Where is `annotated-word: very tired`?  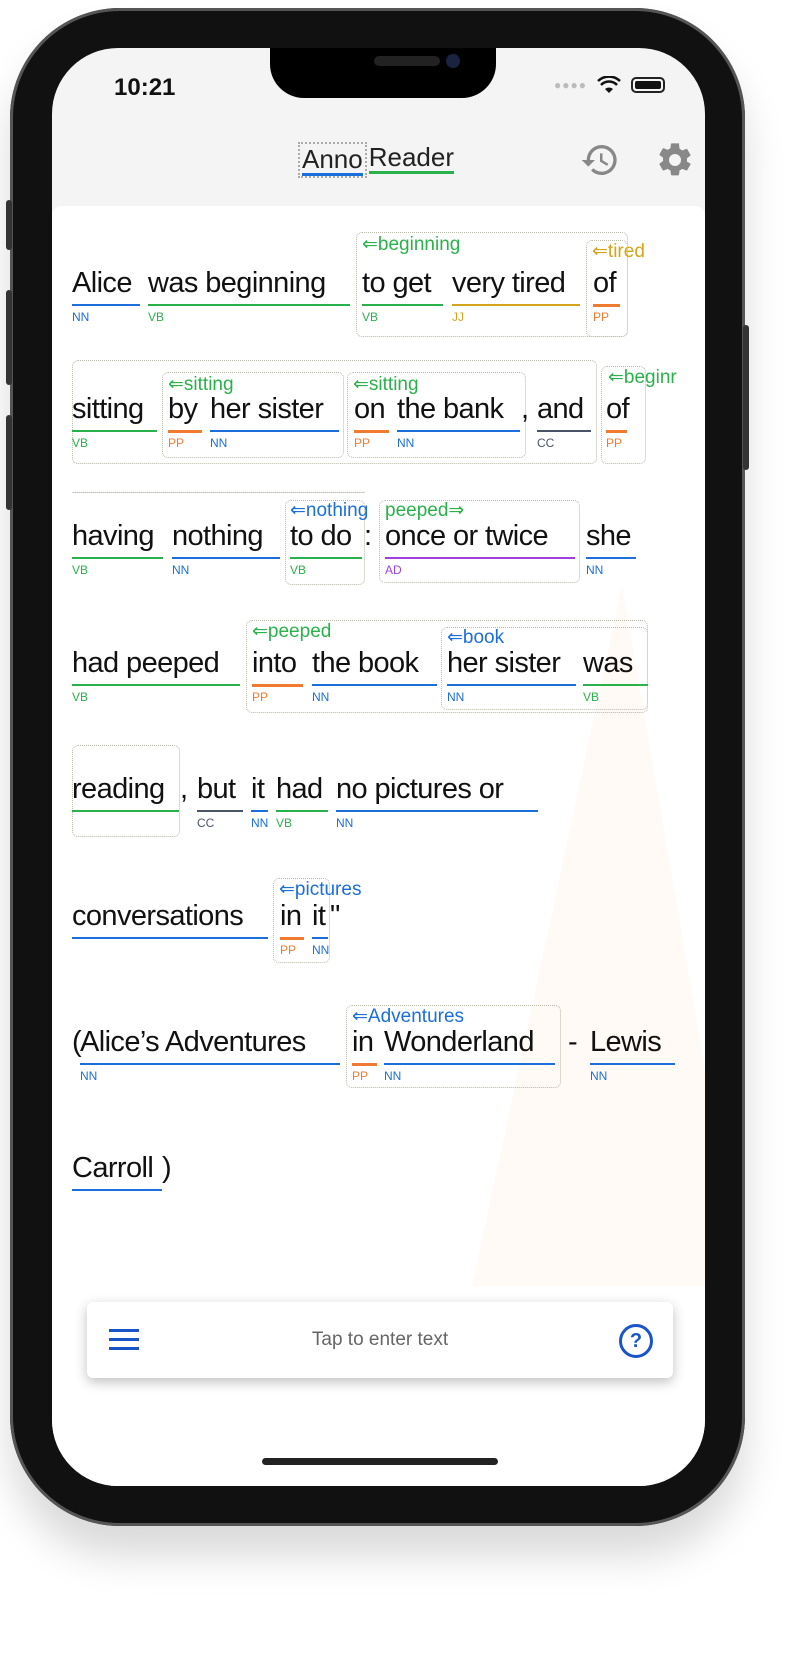
annotated-word: very tired is located at coordinates (509, 283).